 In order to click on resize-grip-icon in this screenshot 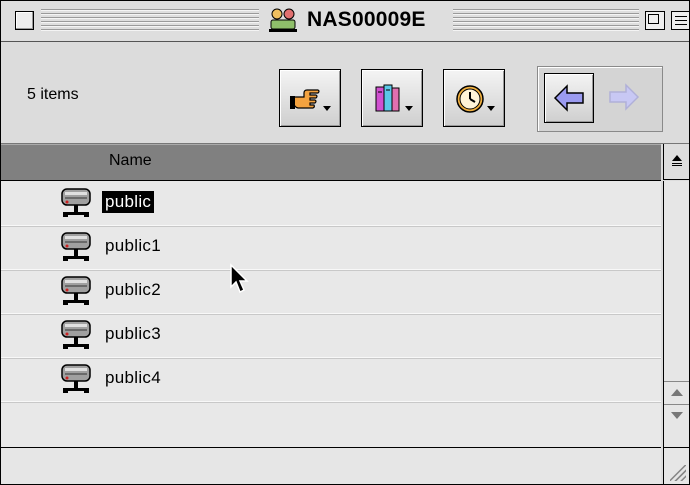, I will do `click(678, 473)`.